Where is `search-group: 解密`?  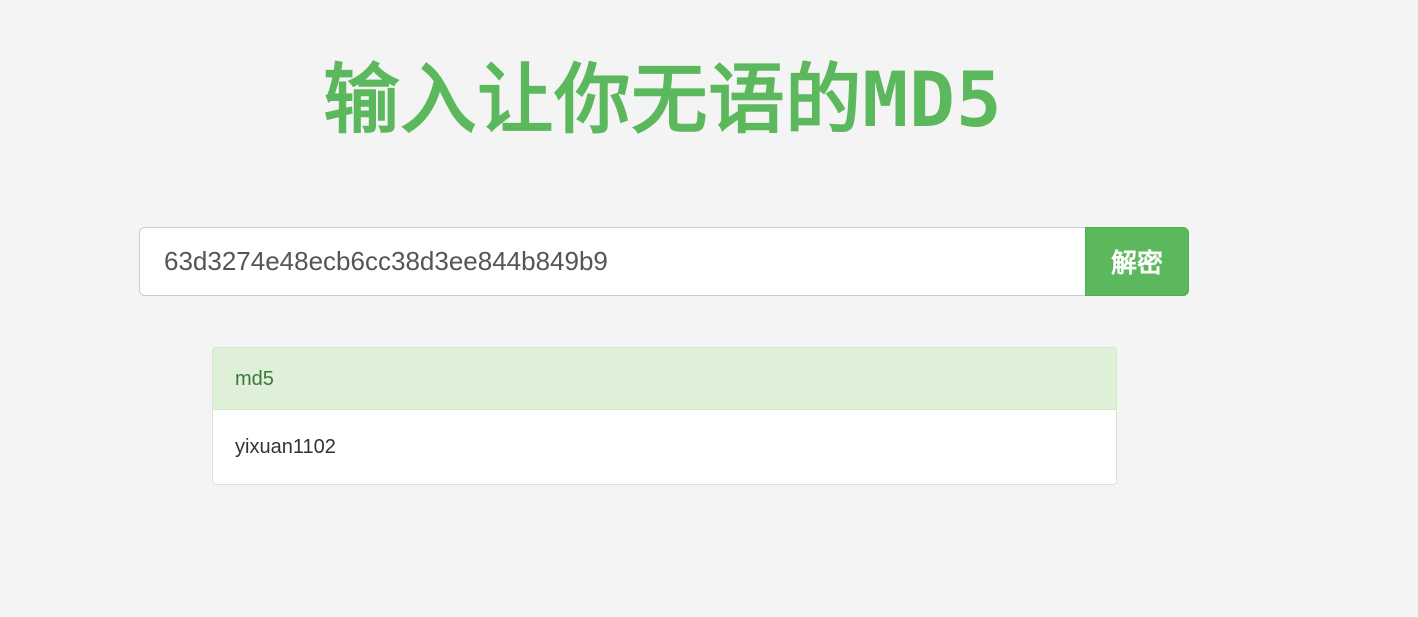 search-group: 解密 is located at coordinates (664, 261).